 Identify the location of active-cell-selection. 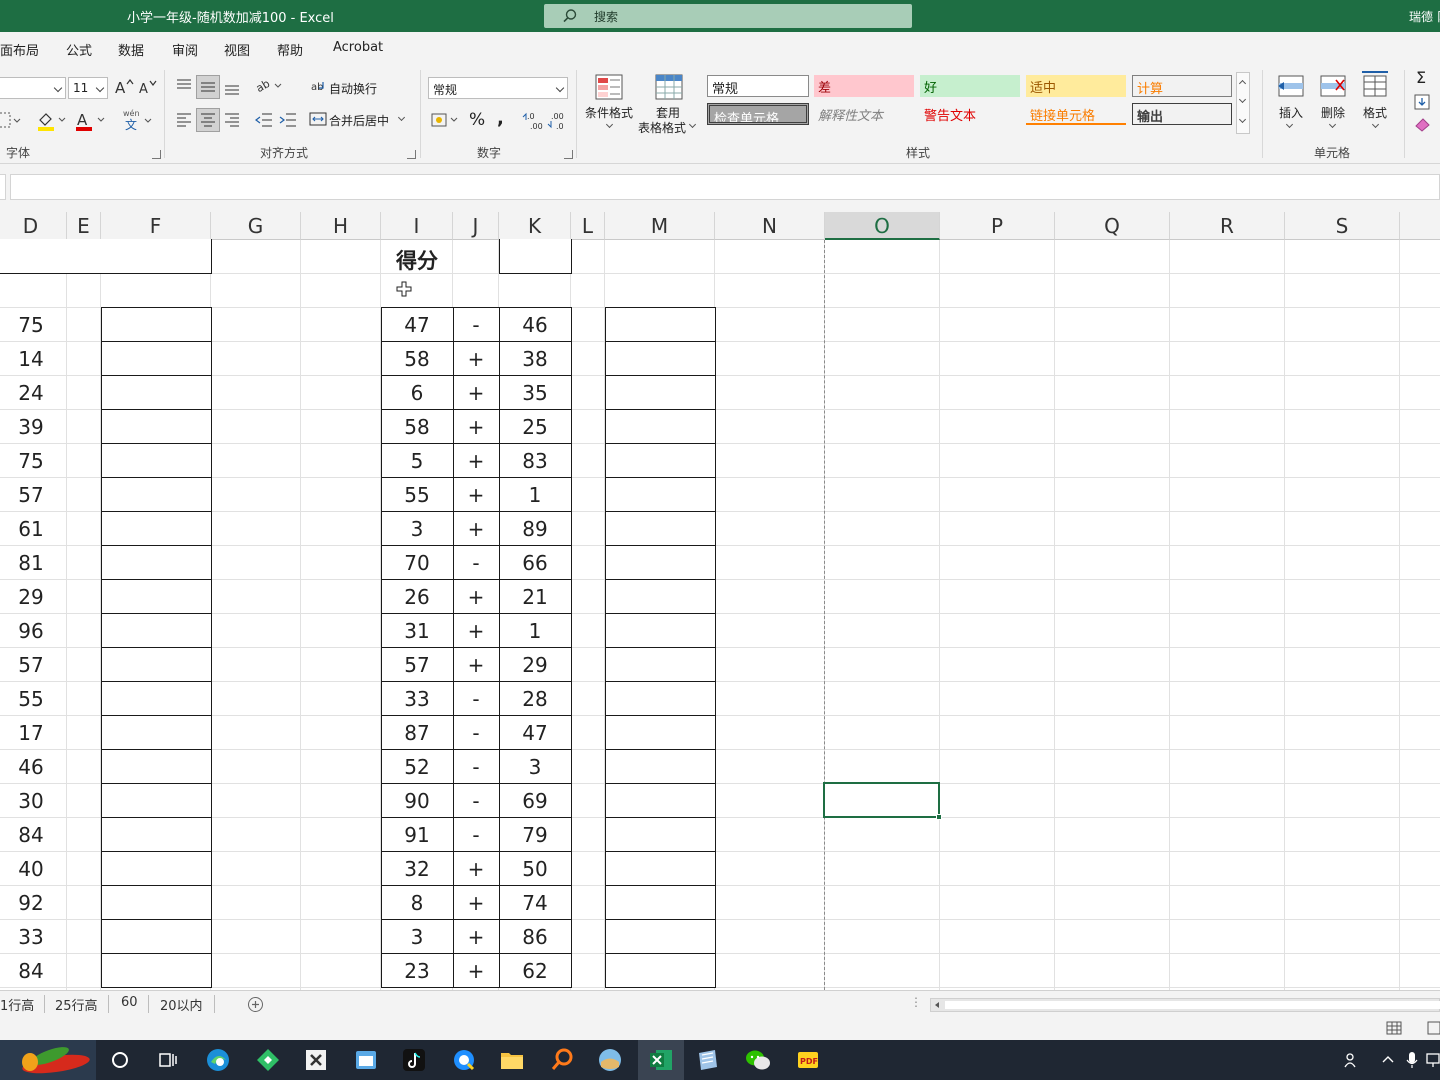
(881, 800).